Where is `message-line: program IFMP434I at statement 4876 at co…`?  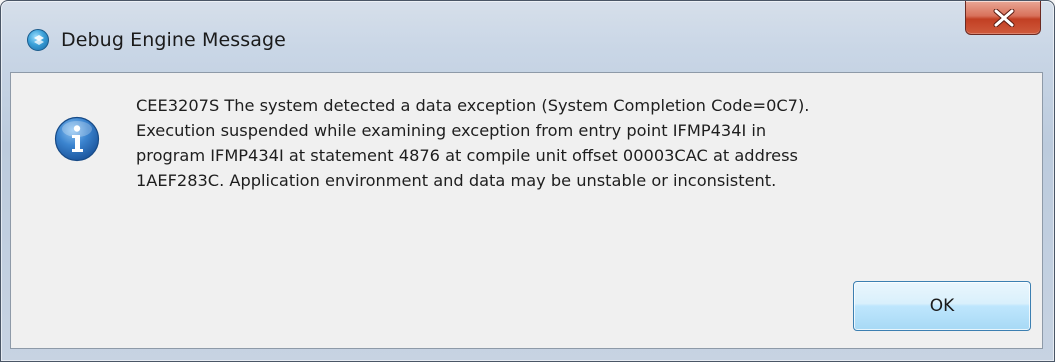 message-line: program IFMP434I at statement 4876 at co… is located at coordinates (467, 155).